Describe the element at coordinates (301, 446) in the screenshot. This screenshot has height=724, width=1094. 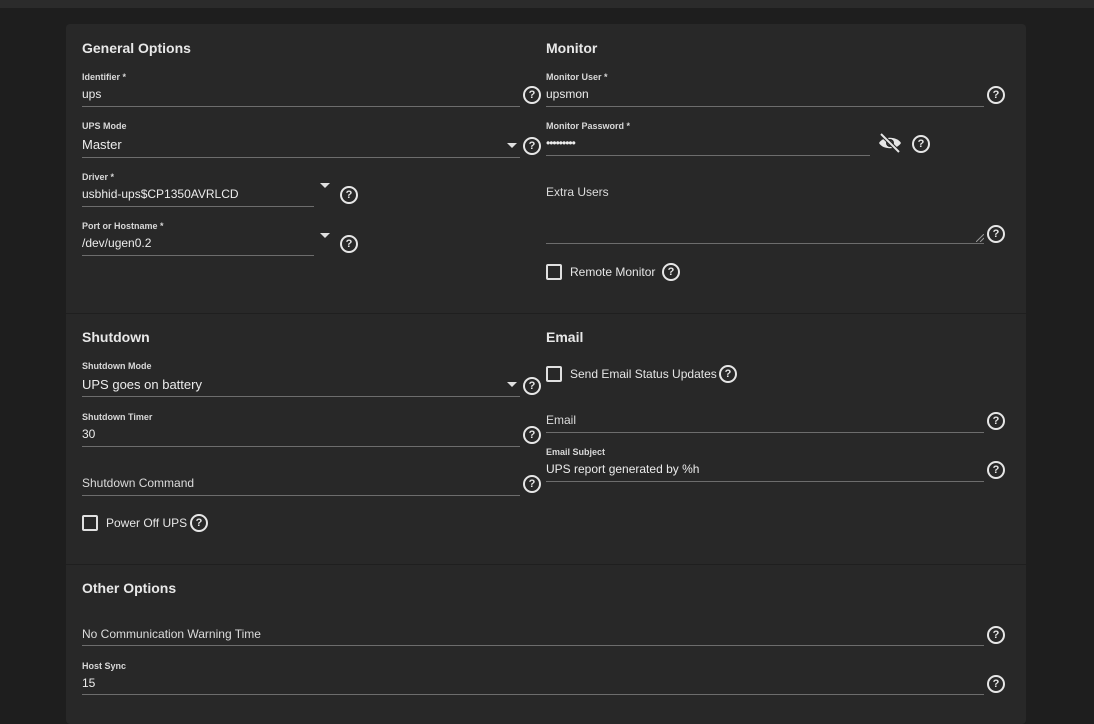
I see `shutdown-timer-underline` at that location.